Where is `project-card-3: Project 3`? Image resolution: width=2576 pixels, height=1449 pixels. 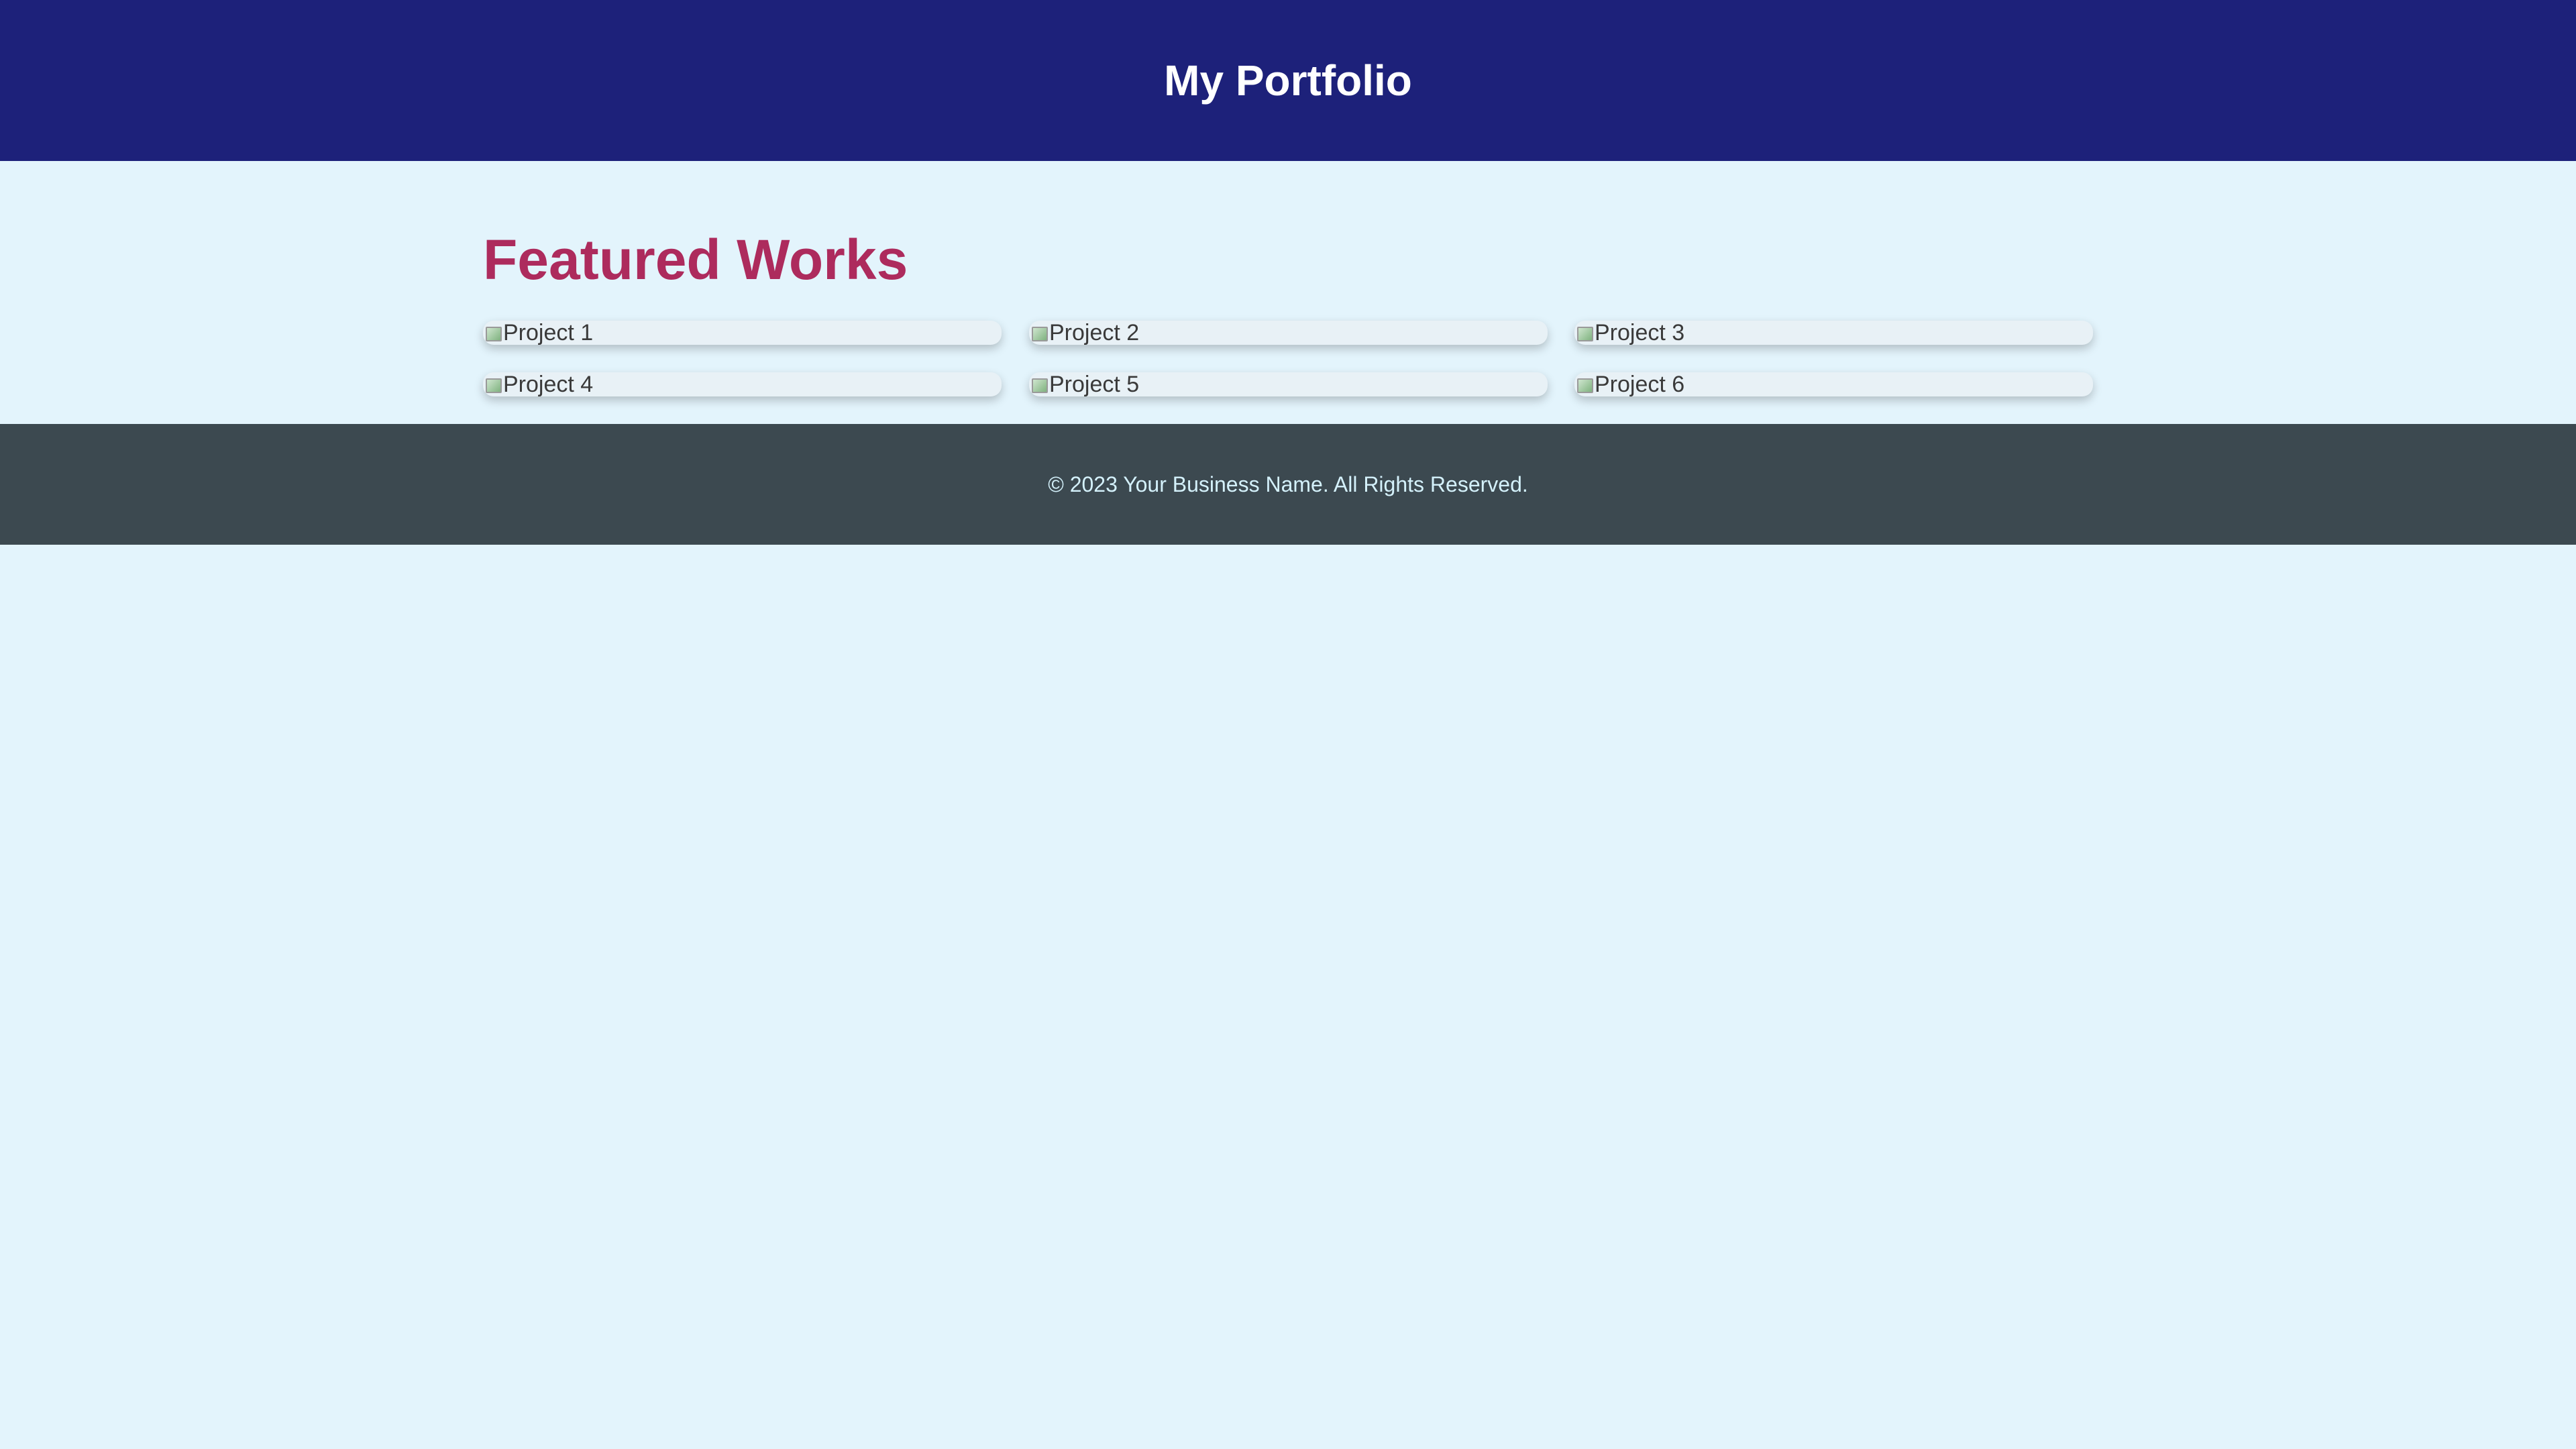
project-card-3: Project 3 is located at coordinates (1833, 333).